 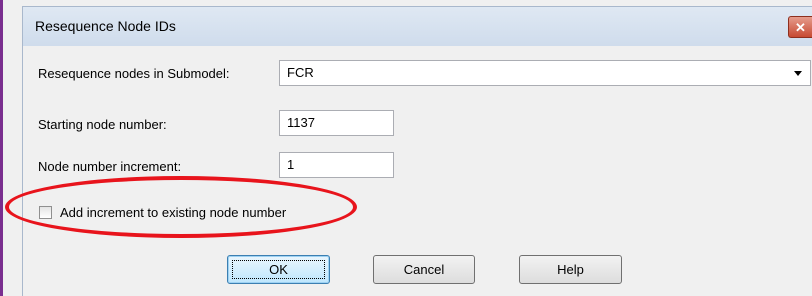 What do you see at coordinates (102, 124) in the screenshot?
I see `starting-node-label: Starting node number:` at bounding box center [102, 124].